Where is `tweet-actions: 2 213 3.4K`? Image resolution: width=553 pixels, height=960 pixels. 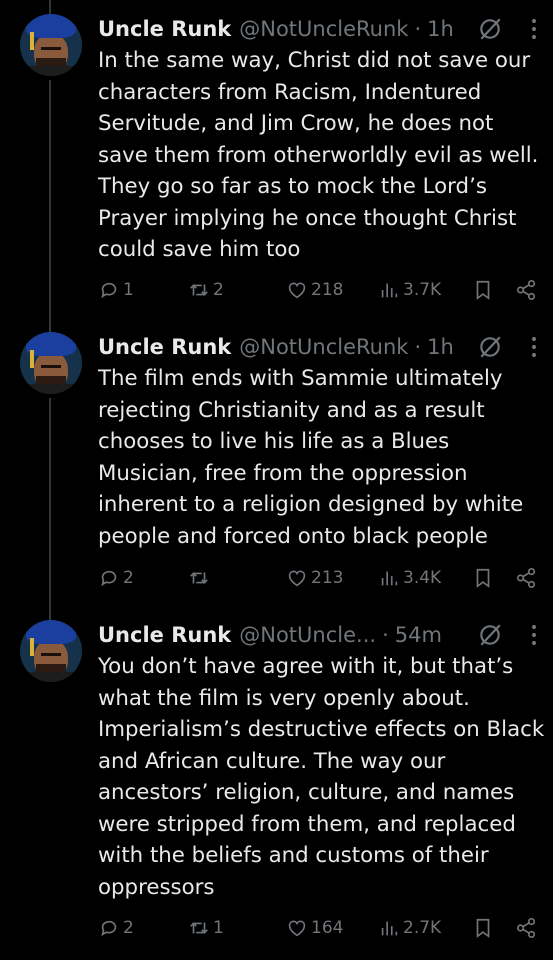 tweet-actions: 2 213 3.4K is located at coordinates (320, 578).